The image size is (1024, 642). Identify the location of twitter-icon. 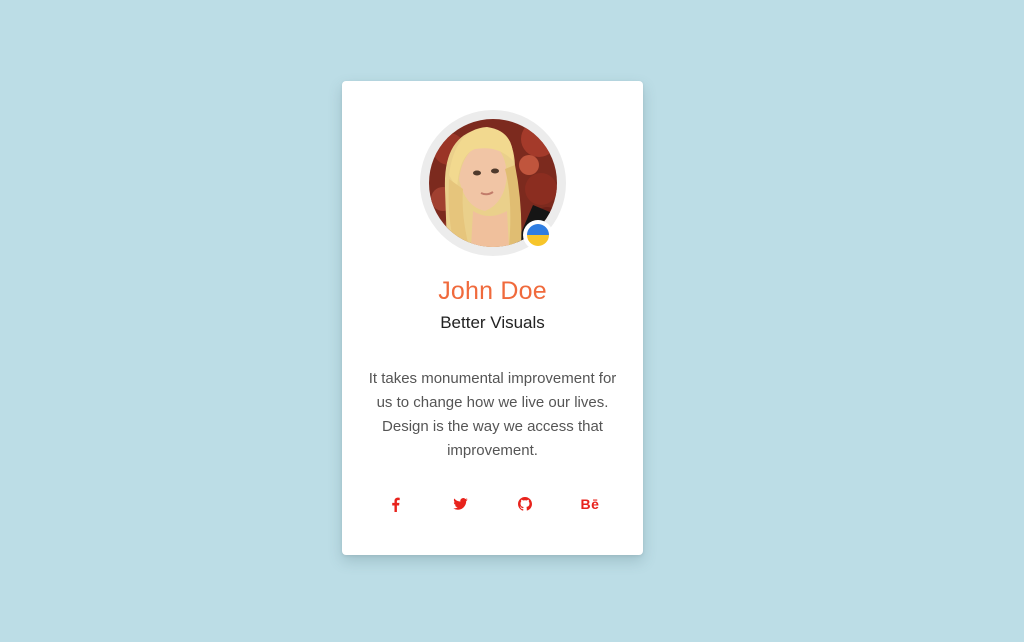
(460, 504).